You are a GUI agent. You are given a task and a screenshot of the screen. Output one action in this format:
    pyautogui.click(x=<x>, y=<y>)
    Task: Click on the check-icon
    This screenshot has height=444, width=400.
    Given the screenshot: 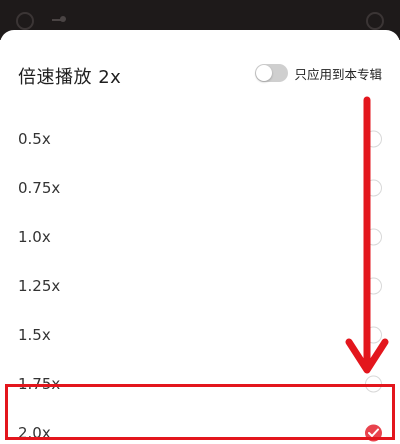 What is the action you would take?
    pyautogui.click(x=373, y=432)
    